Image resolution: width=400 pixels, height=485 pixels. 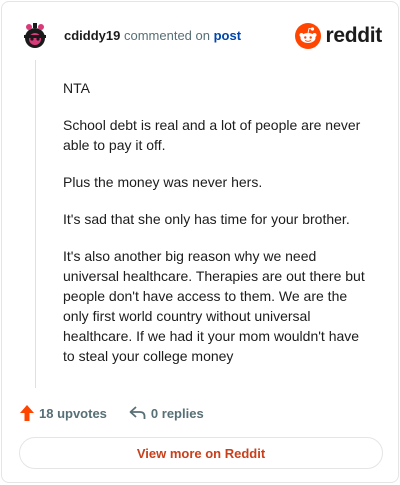 I want to click on brand-wordmark: reddit, so click(x=353, y=35).